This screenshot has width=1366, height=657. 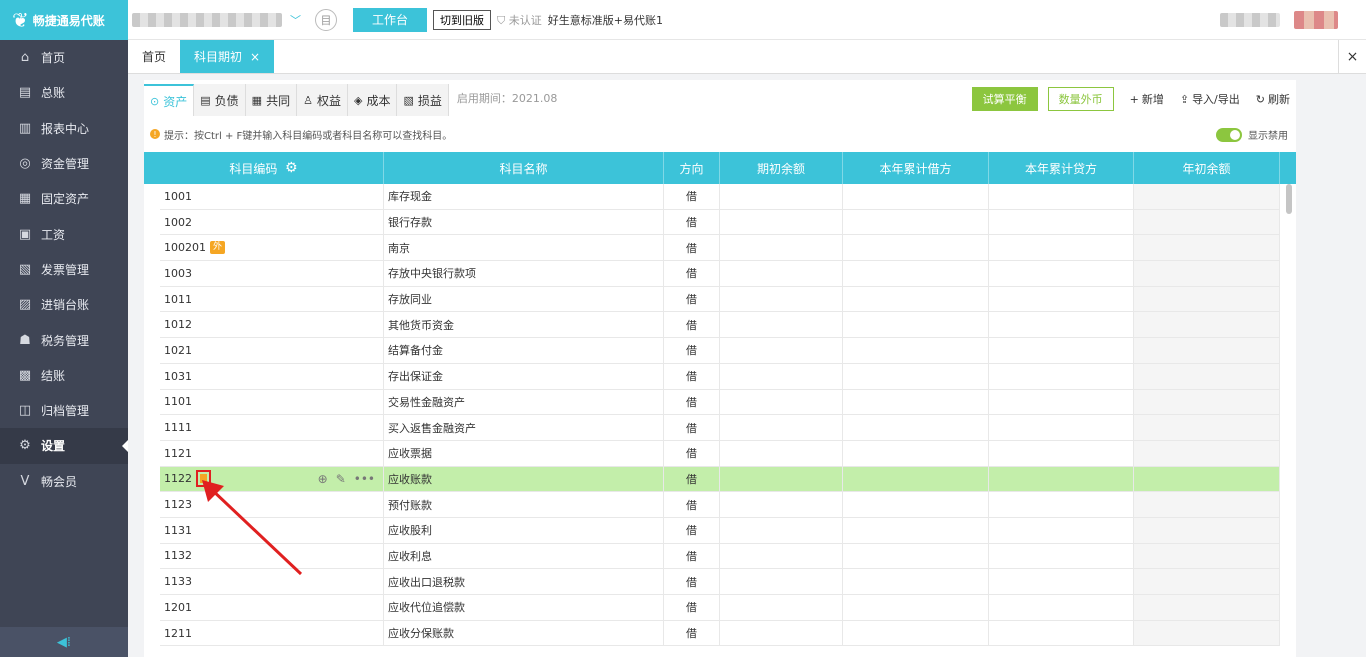 I want to click on trial-balance-button: 试算平衡, so click(x=1004, y=99).